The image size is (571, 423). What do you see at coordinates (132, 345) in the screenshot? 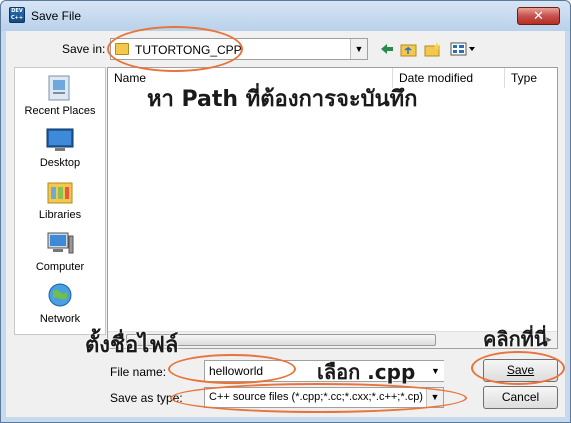
I see `annotation-filename-text: ตั้งชื่อไฟล์` at bounding box center [132, 345].